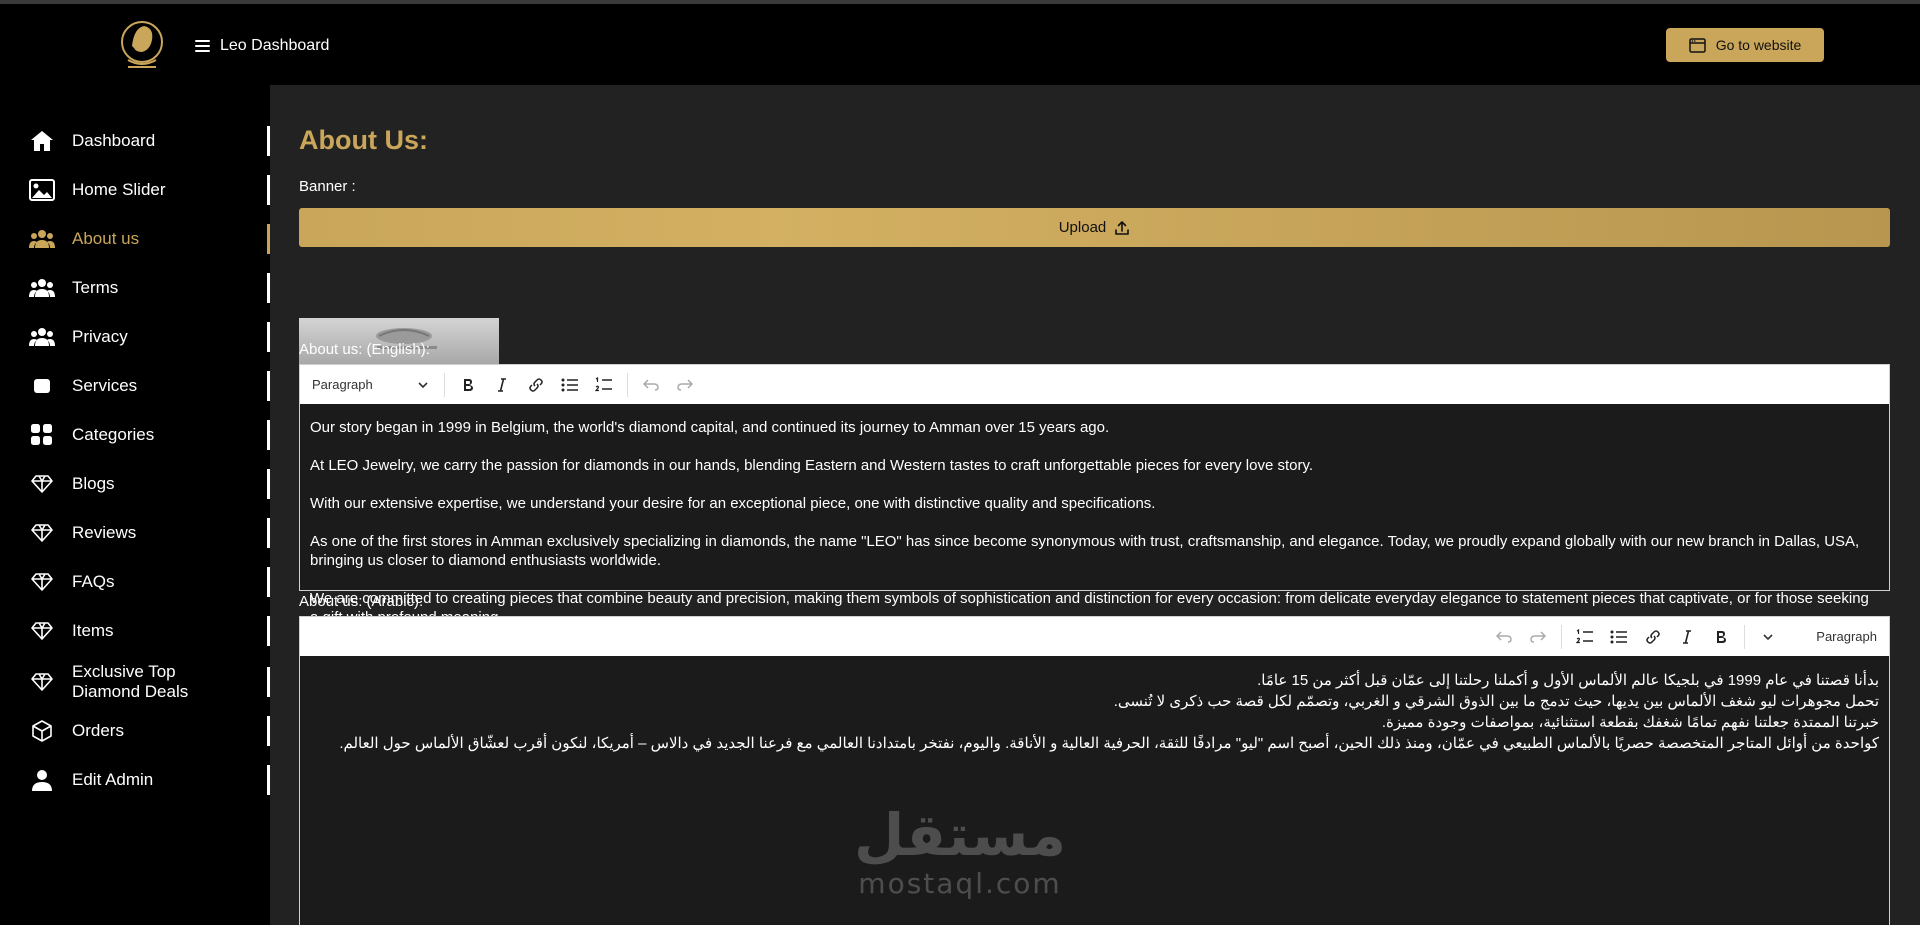 The width and height of the screenshot is (1920, 925). Describe the element at coordinates (106, 238) in the screenshot. I see `sidebar-item-label: About us` at that location.